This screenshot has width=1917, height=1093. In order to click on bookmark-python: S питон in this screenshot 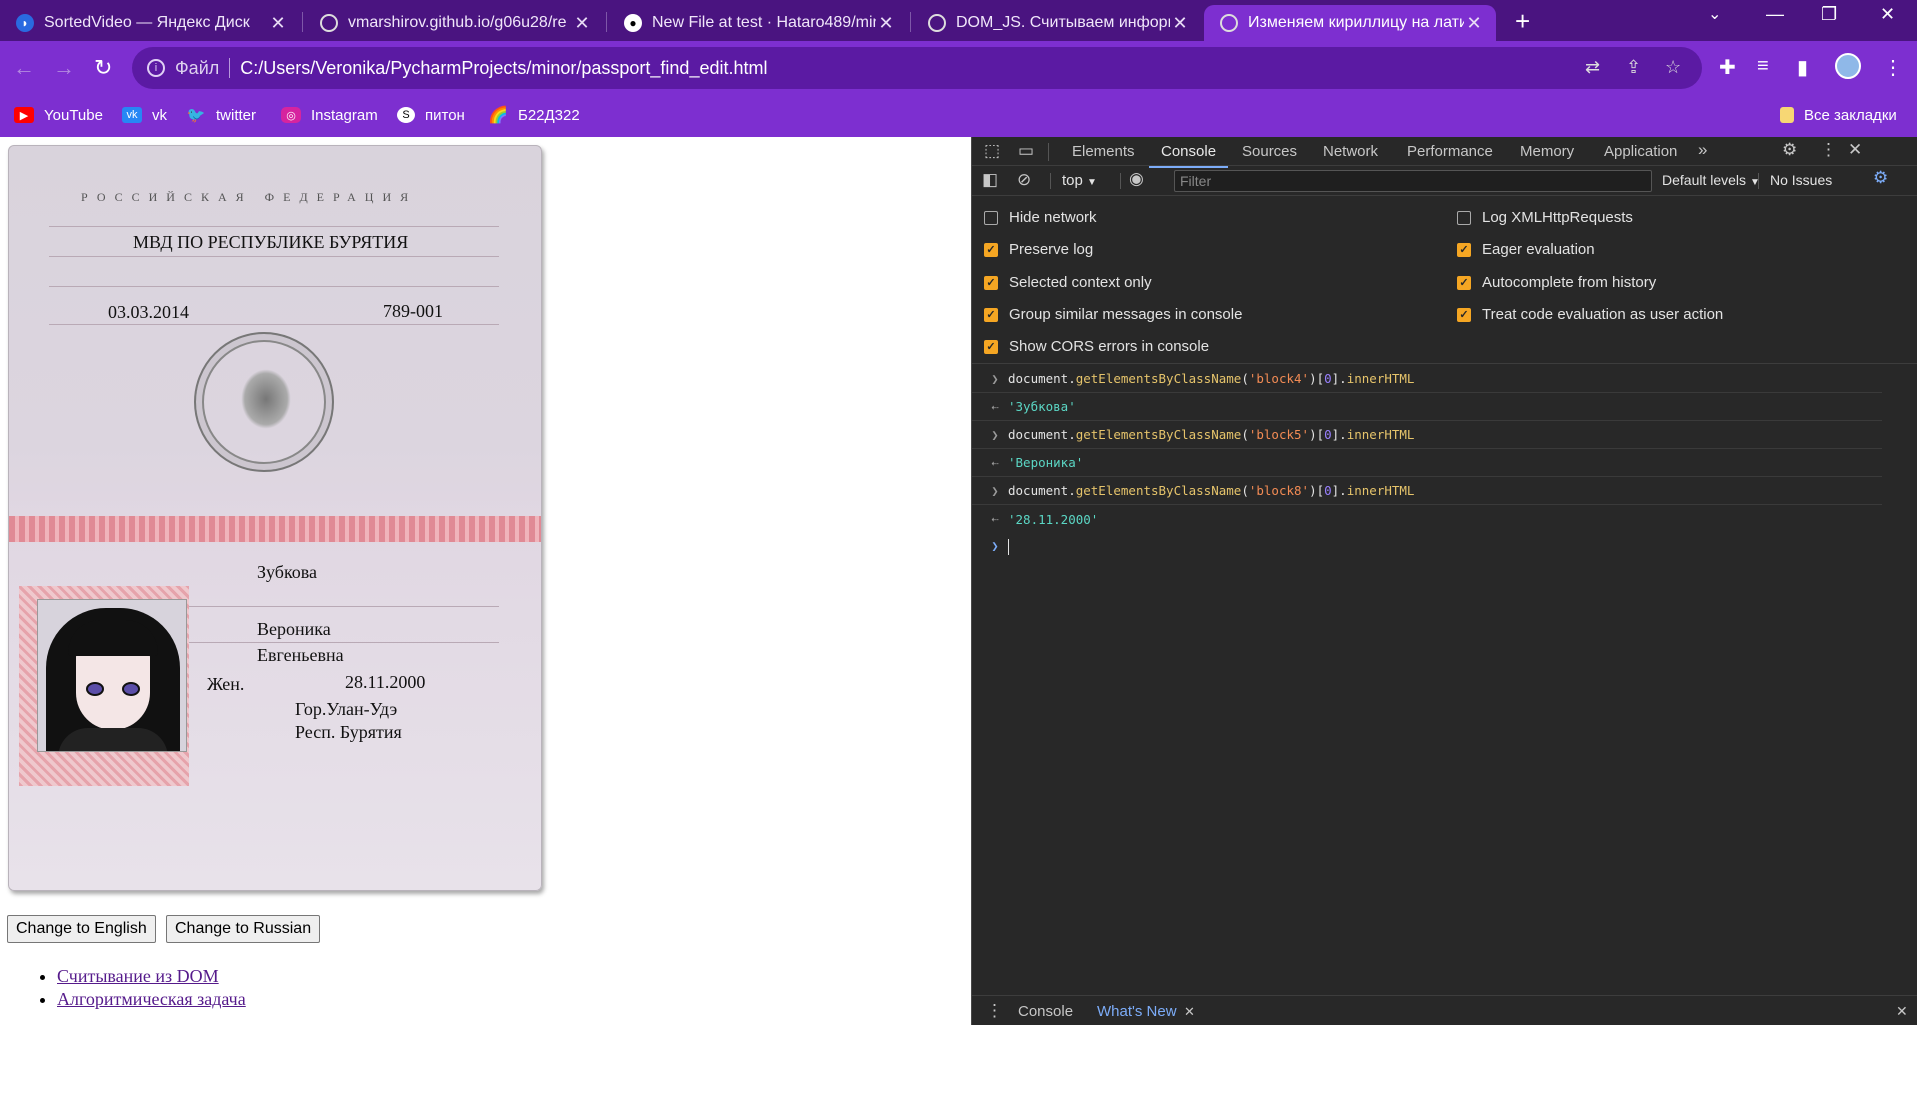, I will do `click(431, 115)`.